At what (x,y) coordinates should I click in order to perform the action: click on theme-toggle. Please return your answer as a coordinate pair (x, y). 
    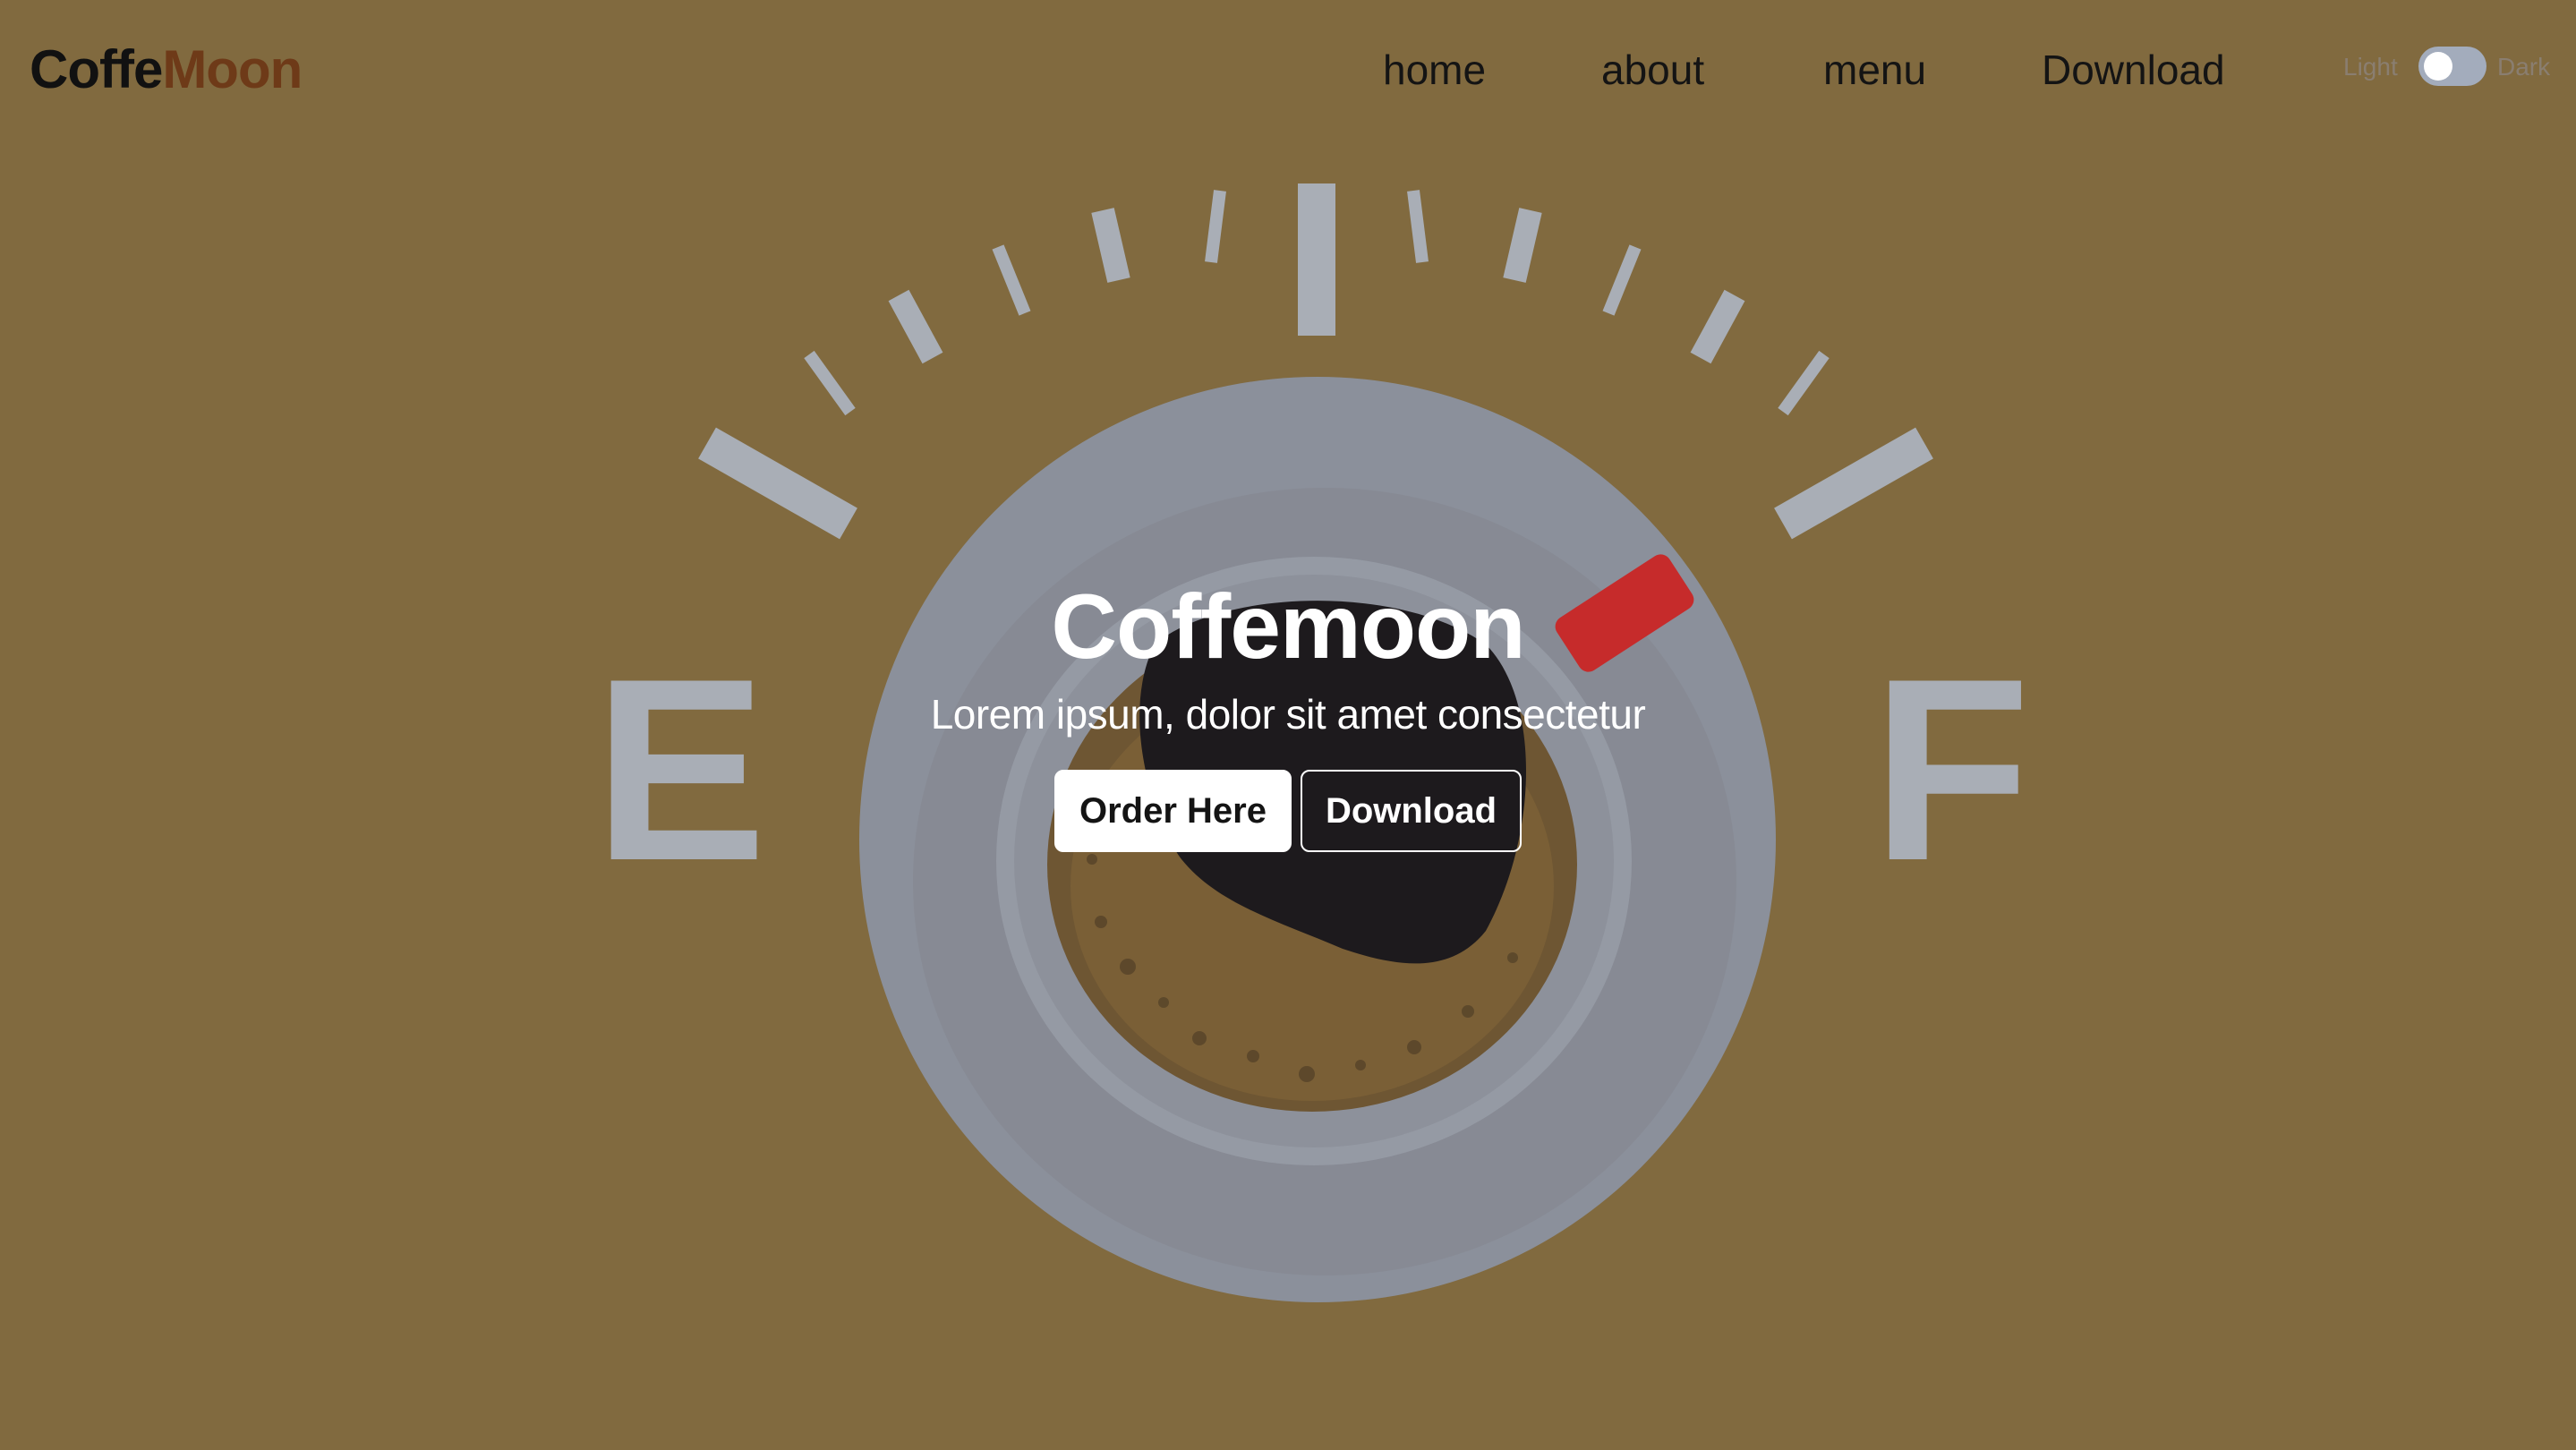
    Looking at the image, I should click on (2452, 66).